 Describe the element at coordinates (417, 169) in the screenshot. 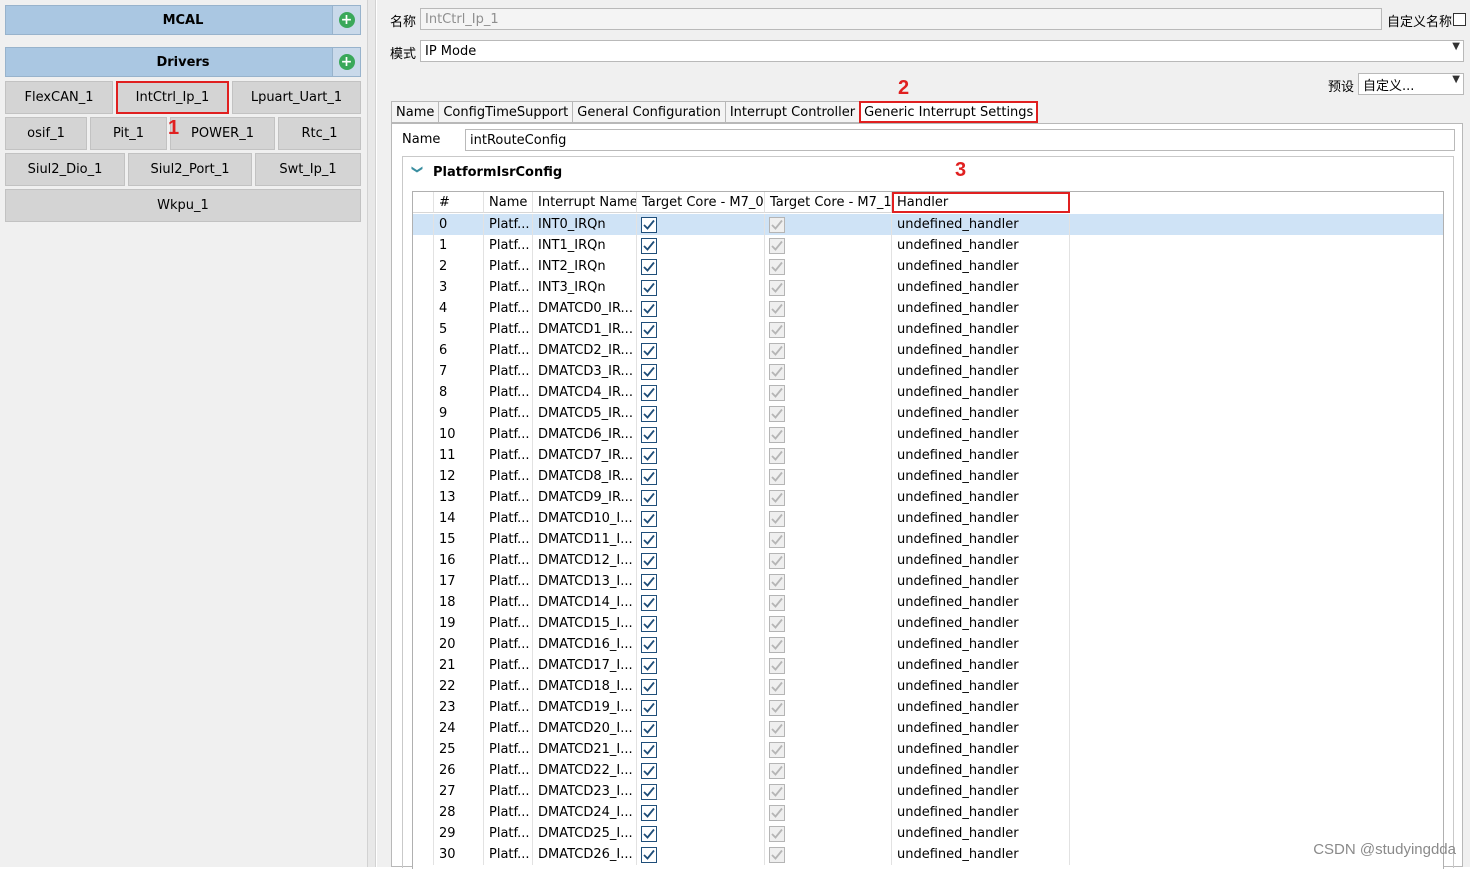

I see `expand-chevron-icon: ❯` at that location.